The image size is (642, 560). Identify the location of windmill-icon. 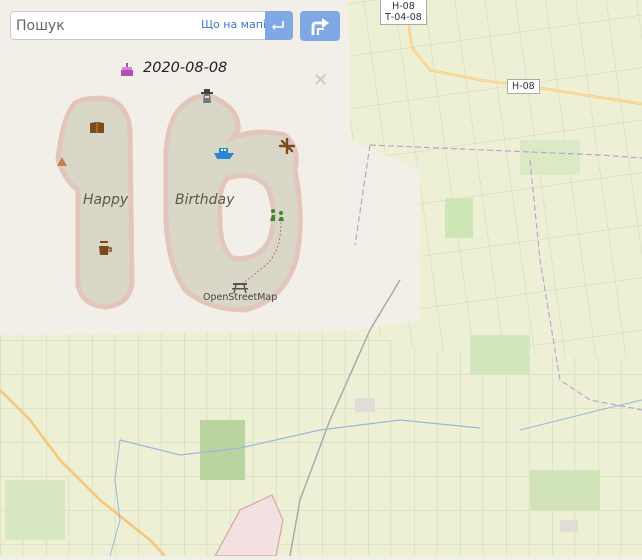
(287, 147).